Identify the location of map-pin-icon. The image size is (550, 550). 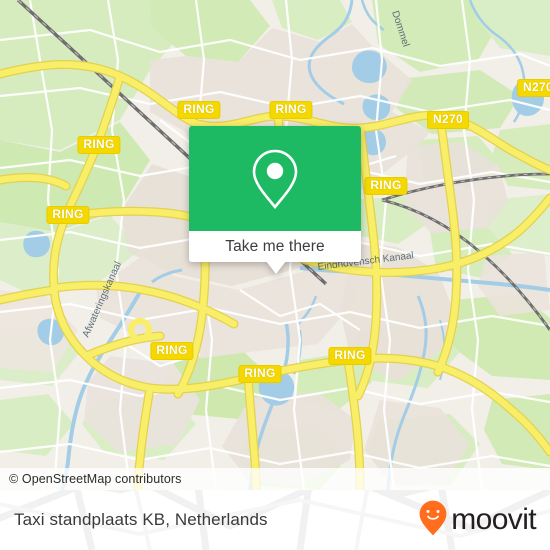
(275, 179).